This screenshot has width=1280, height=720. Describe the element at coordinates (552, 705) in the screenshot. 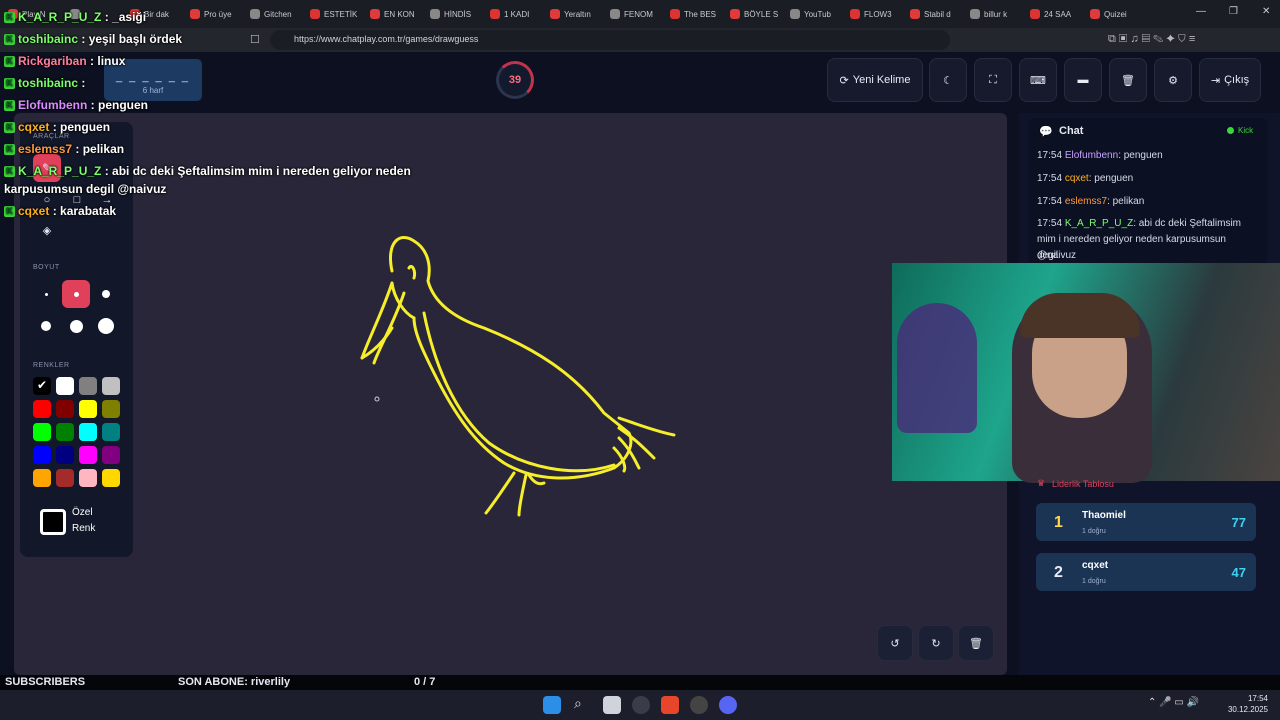

I see `start-icon` at that location.